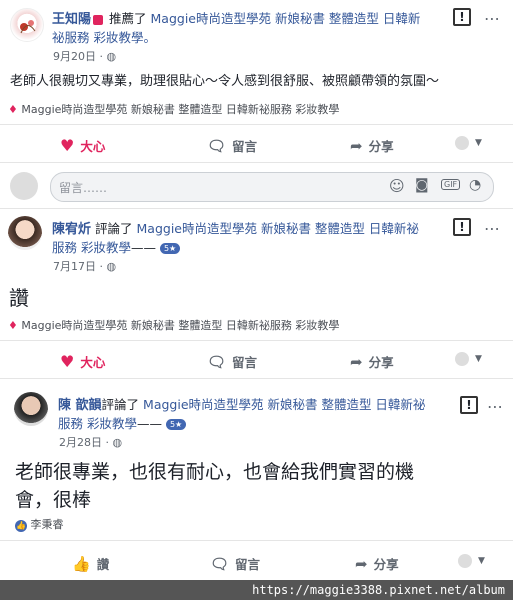  Describe the element at coordinates (81, 563) in the screenshot. I see `thumbs-up-icon: 👍` at that location.